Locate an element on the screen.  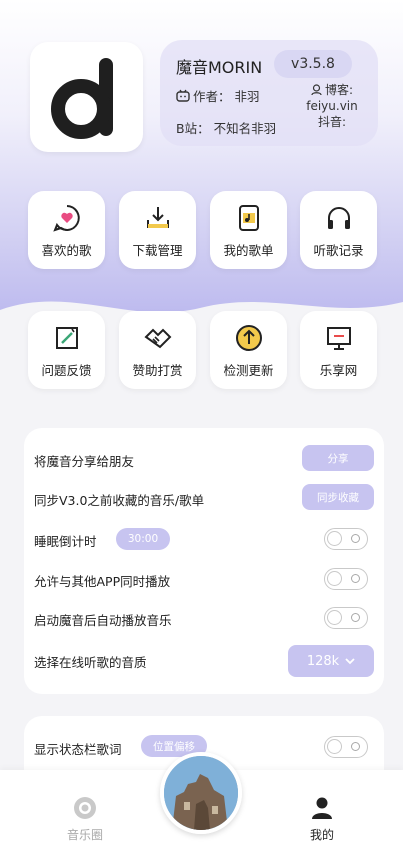
blog-block: 博客: feiyu.vin 抖音: is located at coordinates (332, 106).